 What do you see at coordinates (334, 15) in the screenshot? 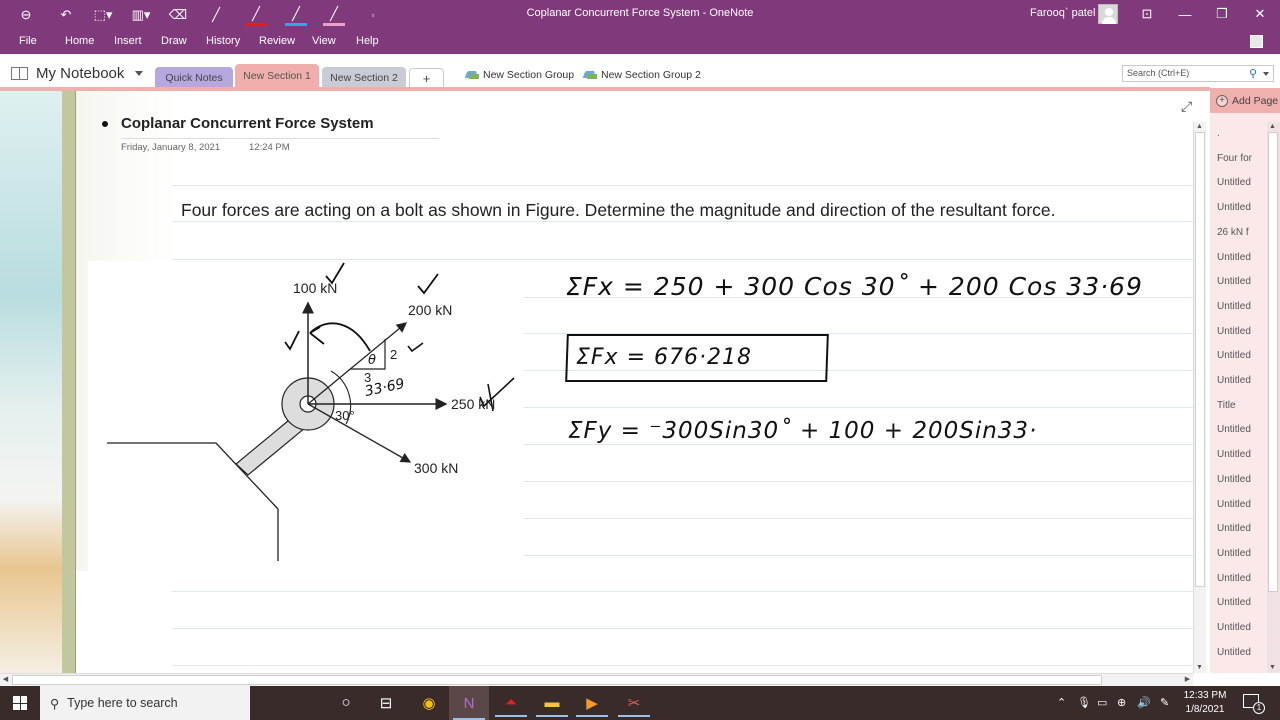
I see `highlighter-pink-icon: ╱` at bounding box center [334, 15].